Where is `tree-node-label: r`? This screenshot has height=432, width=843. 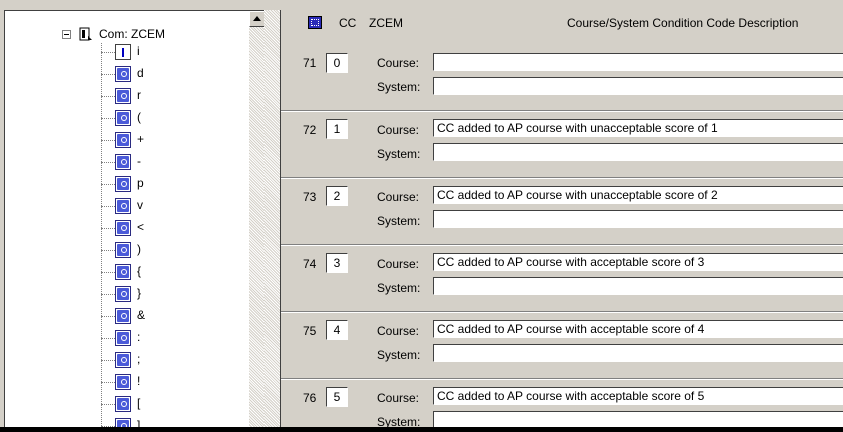
tree-node-label: r is located at coordinates (139, 95).